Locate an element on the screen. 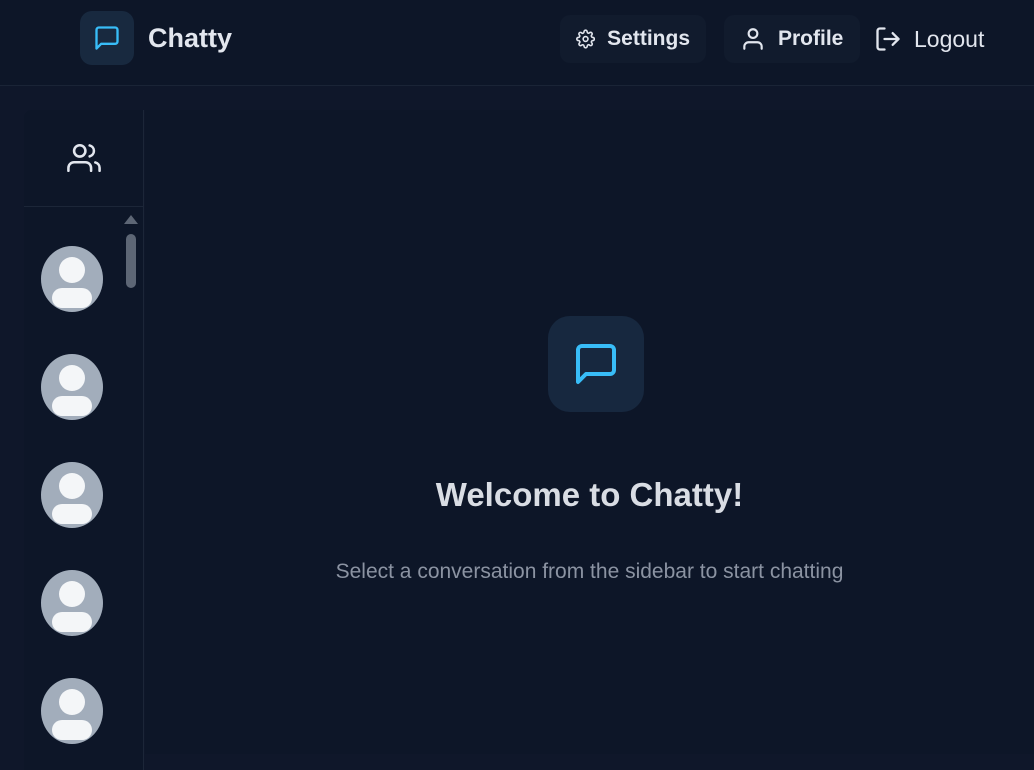 The width and height of the screenshot is (1034, 770). profile-button: Profile is located at coordinates (792, 39).